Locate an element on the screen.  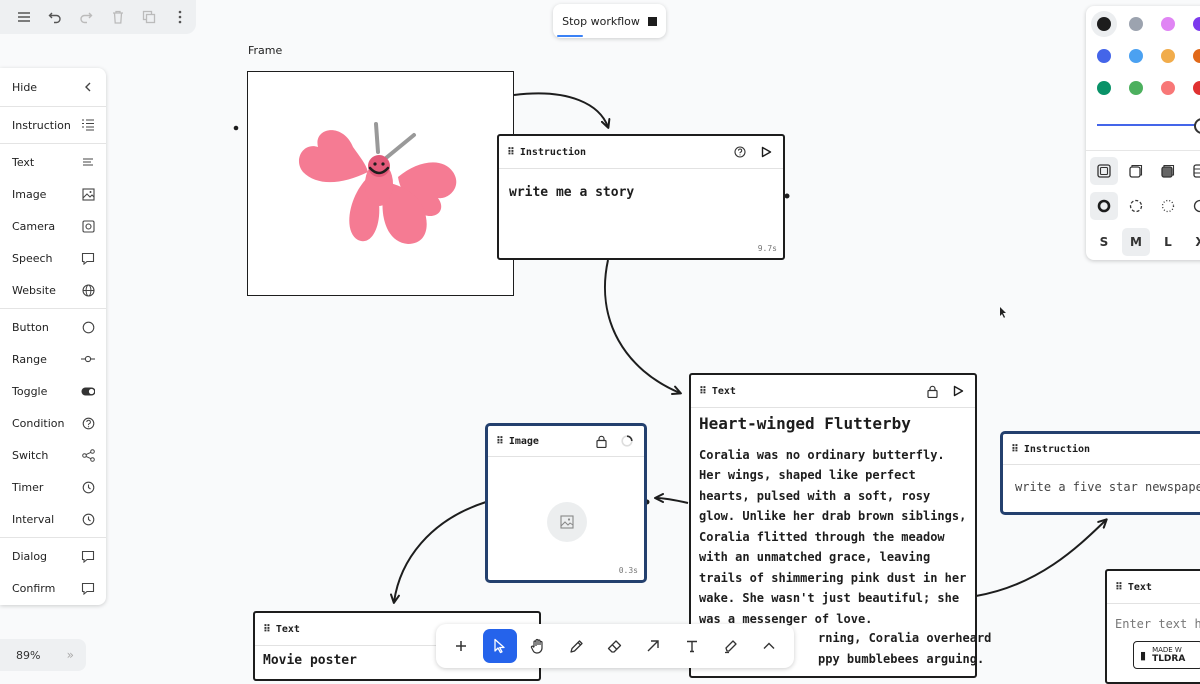
fill-pattern-icon is located at coordinates (1193, 171).